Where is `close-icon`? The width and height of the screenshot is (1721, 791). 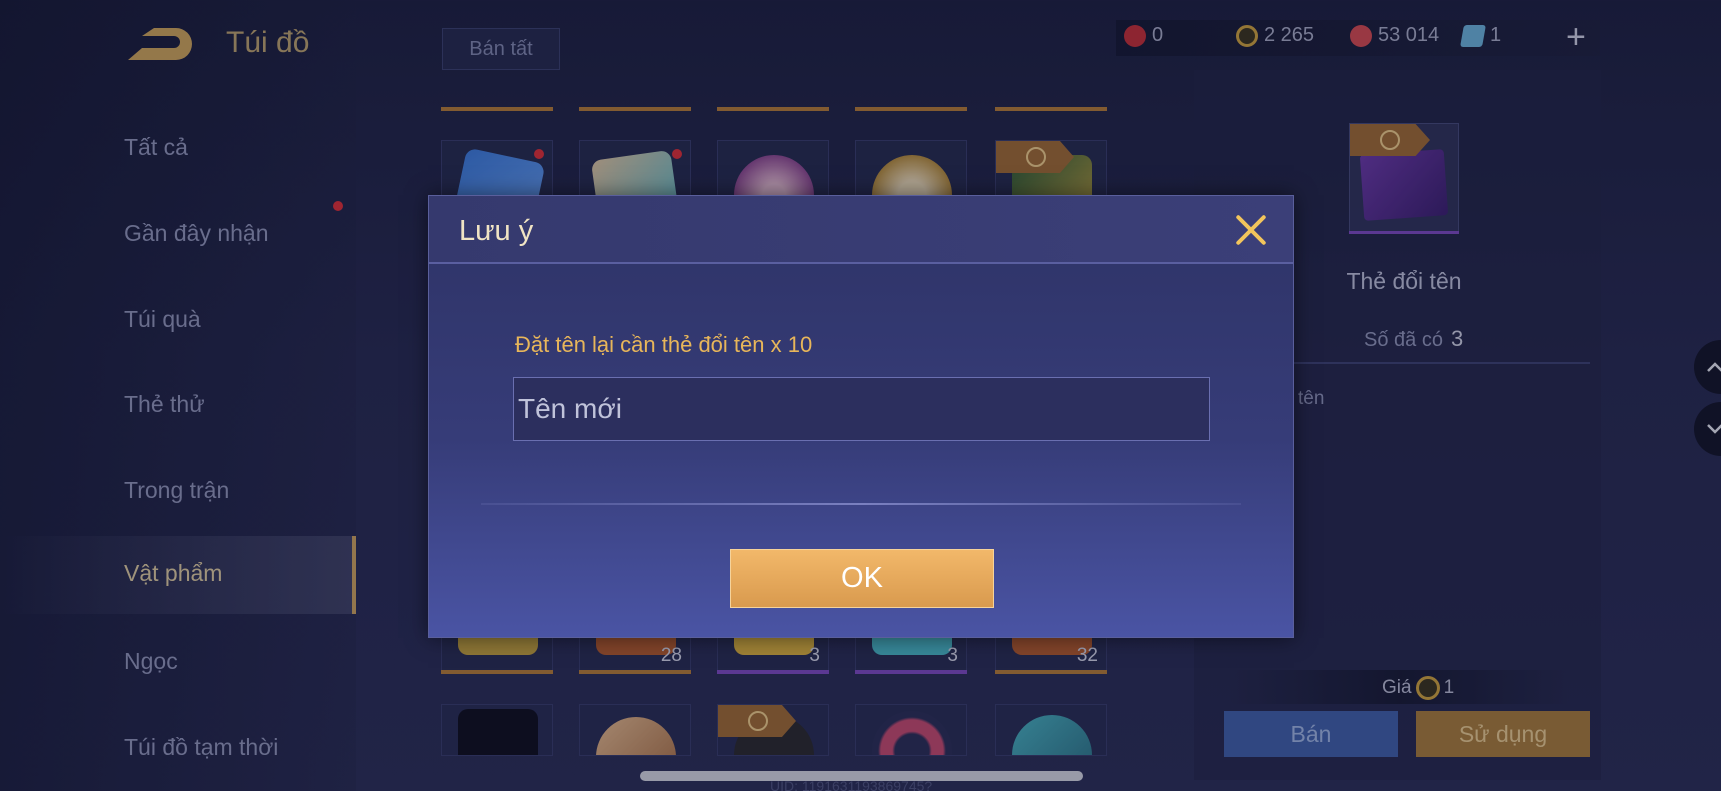
close-icon is located at coordinates (1251, 230).